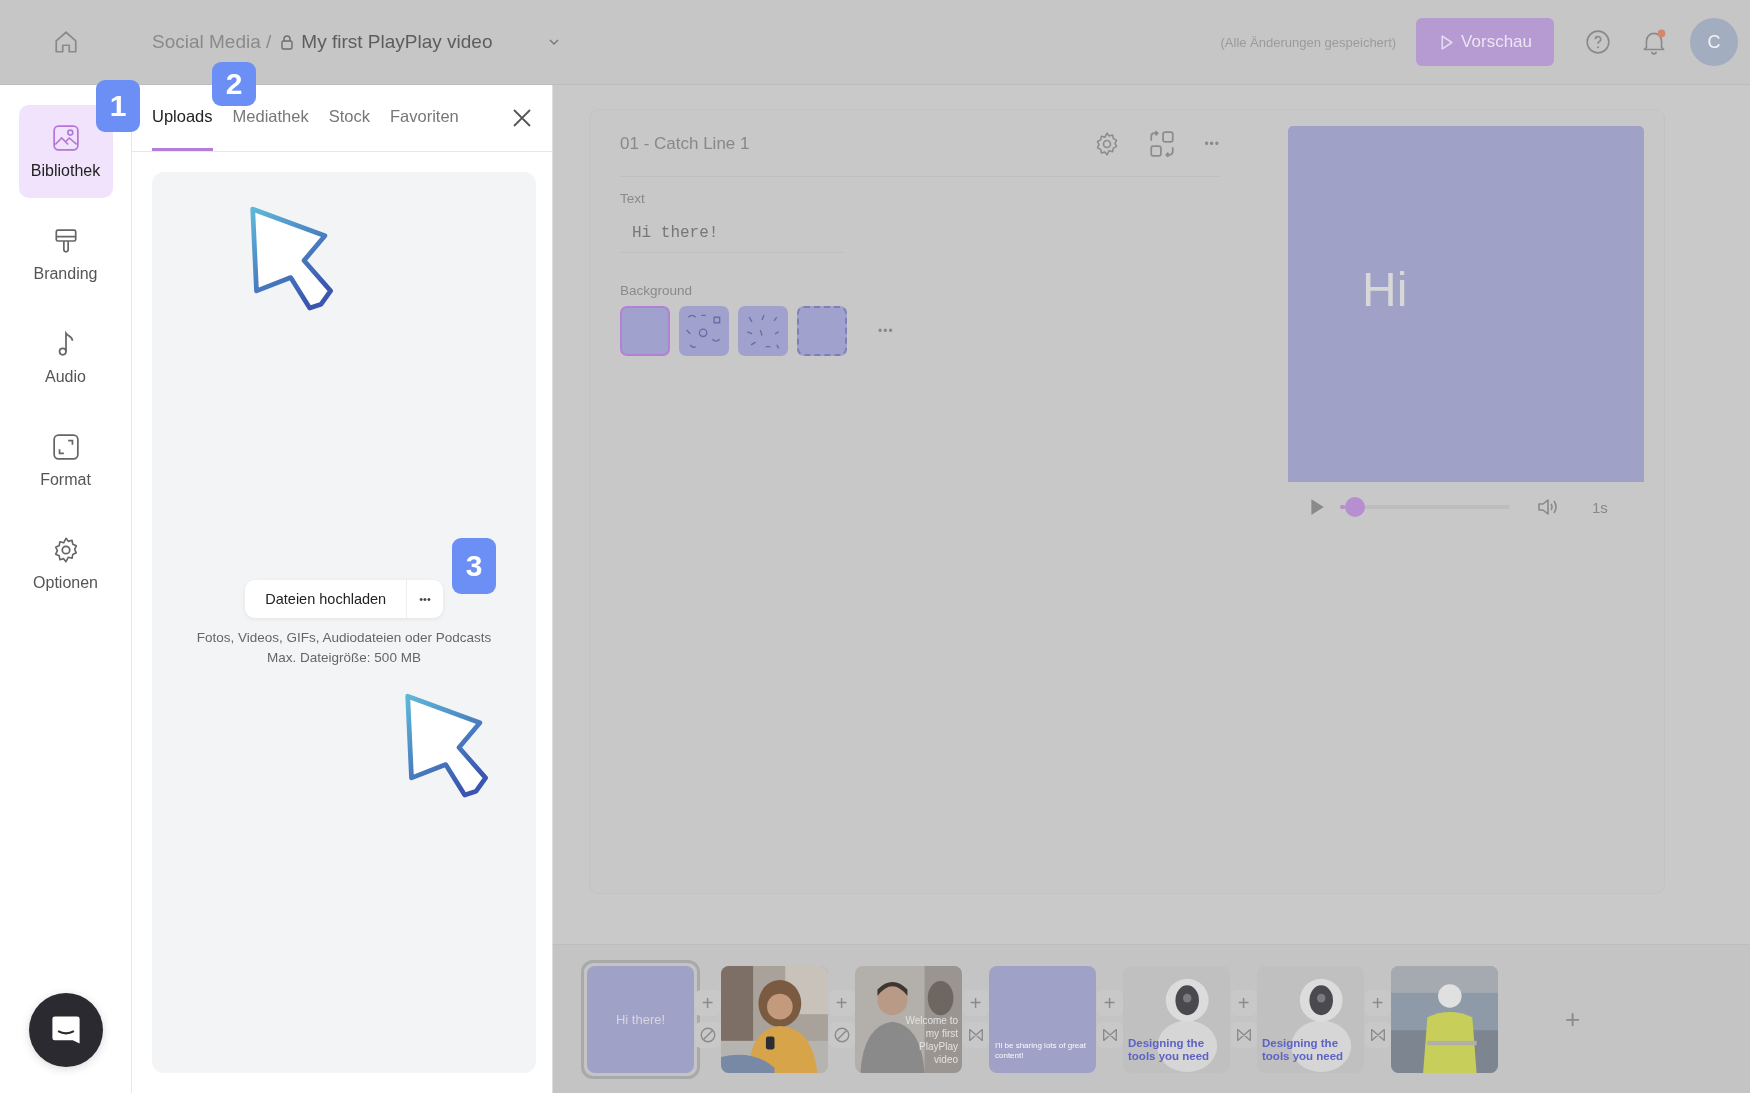 Image resolution: width=1750 pixels, height=1093 pixels. I want to click on help-icon, so click(1598, 42).